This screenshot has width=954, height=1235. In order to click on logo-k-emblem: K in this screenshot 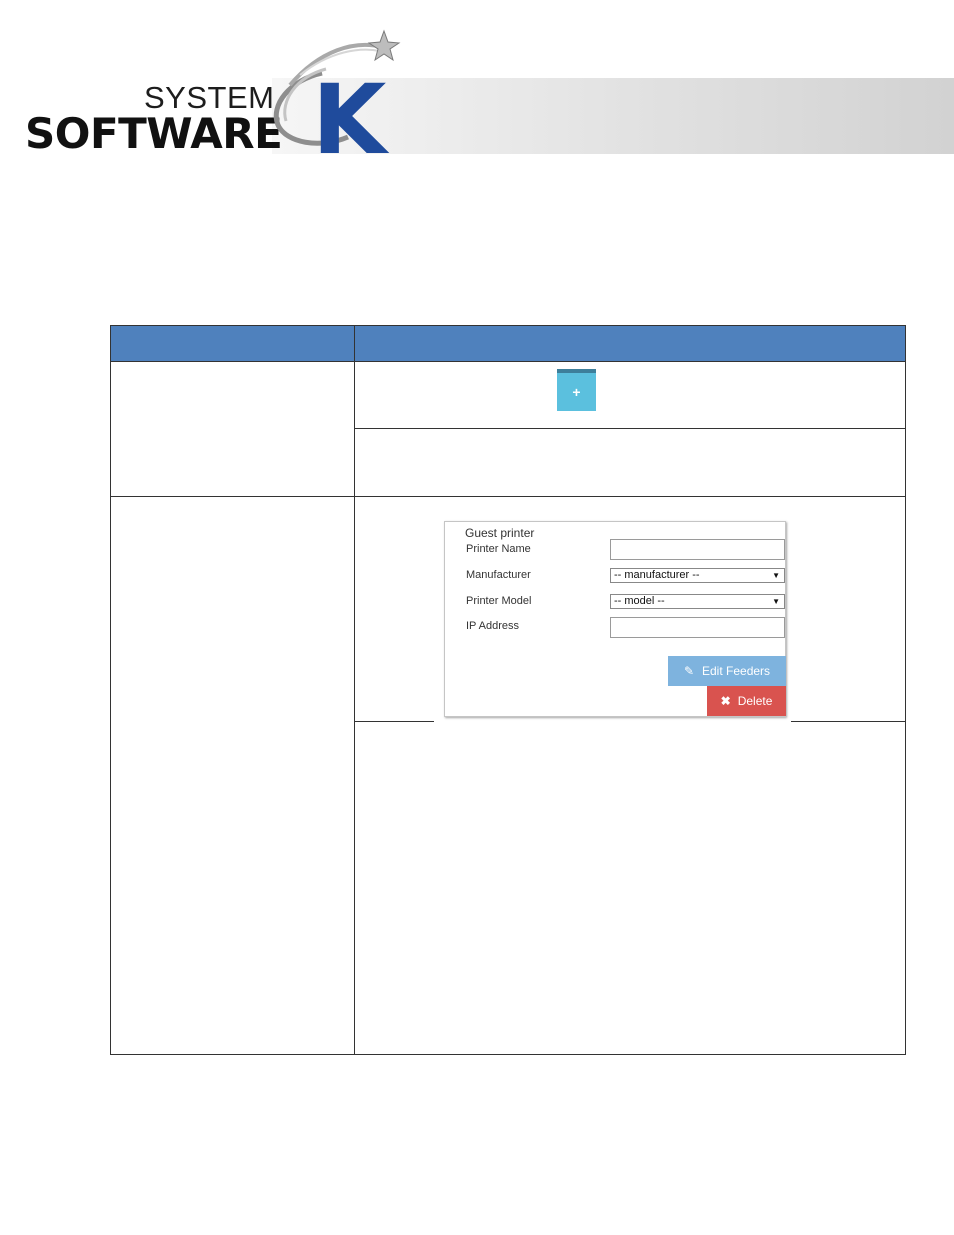, I will do `click(337, 94)`.